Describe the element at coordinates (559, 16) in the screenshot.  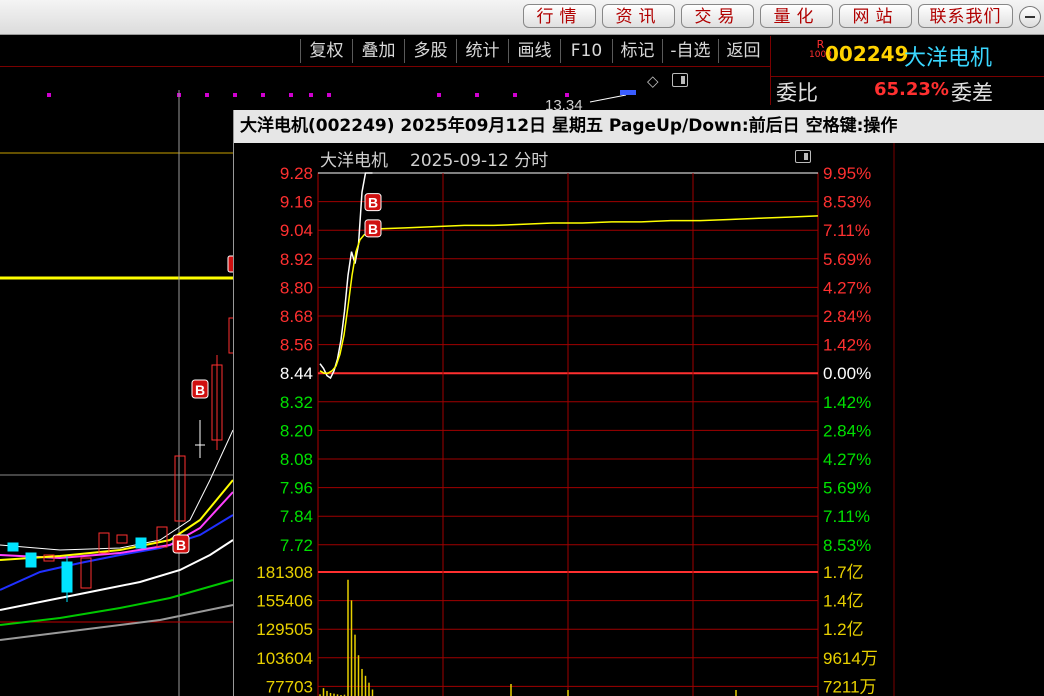
I see `menu-market-button: 行情` at that location.